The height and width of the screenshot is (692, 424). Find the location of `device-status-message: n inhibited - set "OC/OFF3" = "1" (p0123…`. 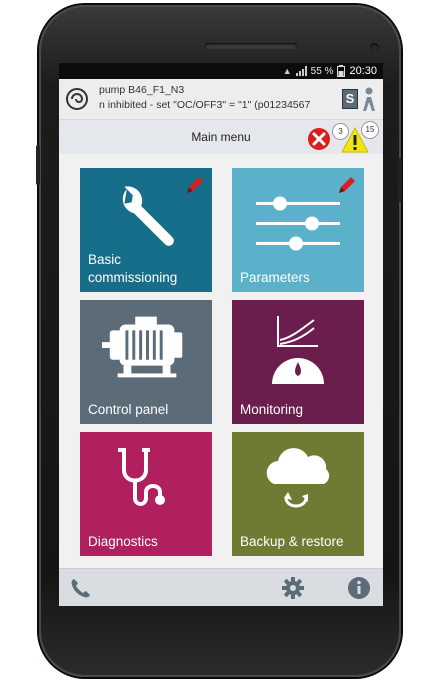

device-status-message: n inhibited - set "OC/OFF3" = "1" (p0123… is located at coordinates (205, 105).